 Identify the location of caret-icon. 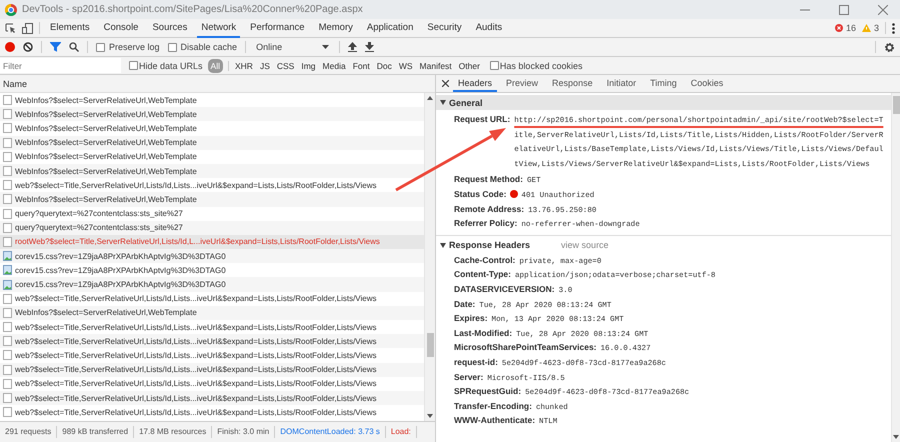
(326, 47).